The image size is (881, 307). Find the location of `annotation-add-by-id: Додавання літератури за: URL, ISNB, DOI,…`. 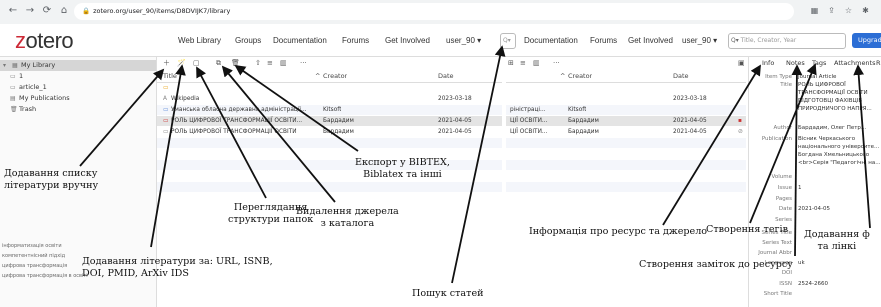

annotation-add-by-id: Додавання літератури за: URL, ISNB, DOI,… is located at coordinates (177, 267).